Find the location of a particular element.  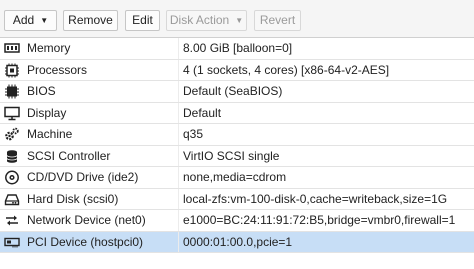

disk-action-button-label: Disk Action is located at coordinates (199, 20).